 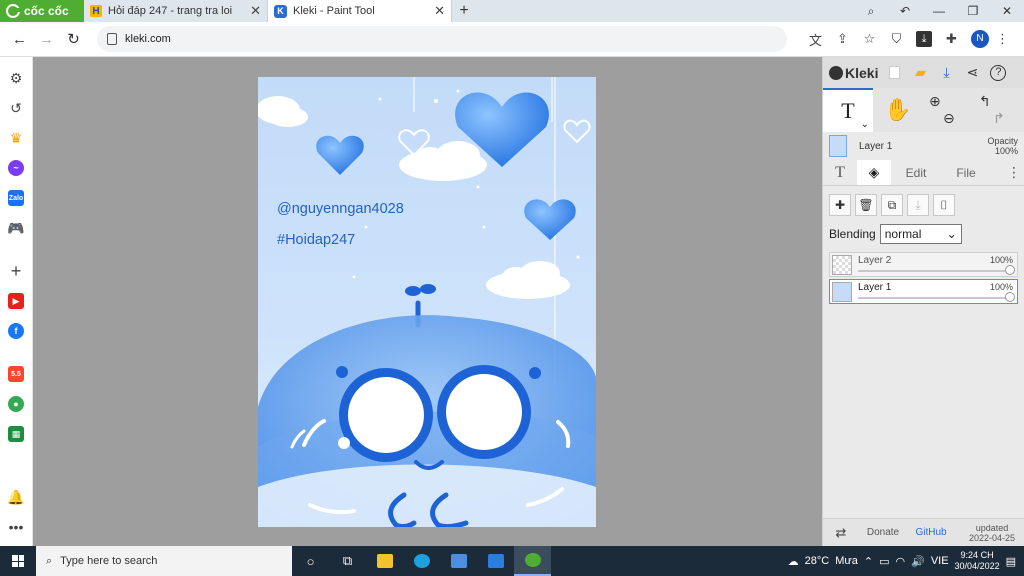 I want to click on browser-menu-icon: ⋮, so click(x=1002, y=39).